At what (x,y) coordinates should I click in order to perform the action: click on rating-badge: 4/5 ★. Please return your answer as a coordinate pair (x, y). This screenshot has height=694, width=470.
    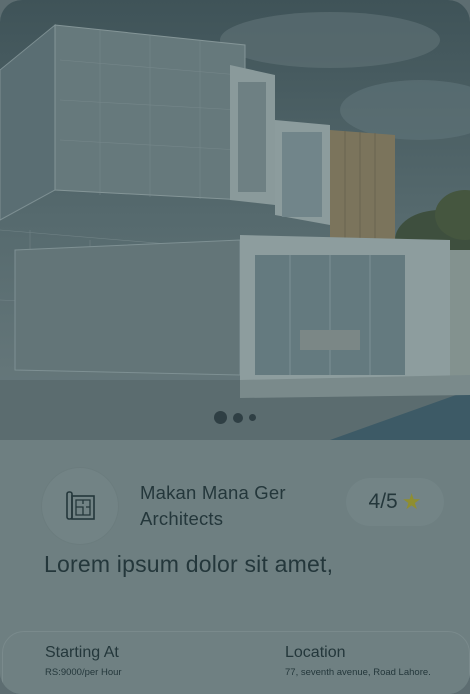
    Looking at the image, I should click on (395, 502).